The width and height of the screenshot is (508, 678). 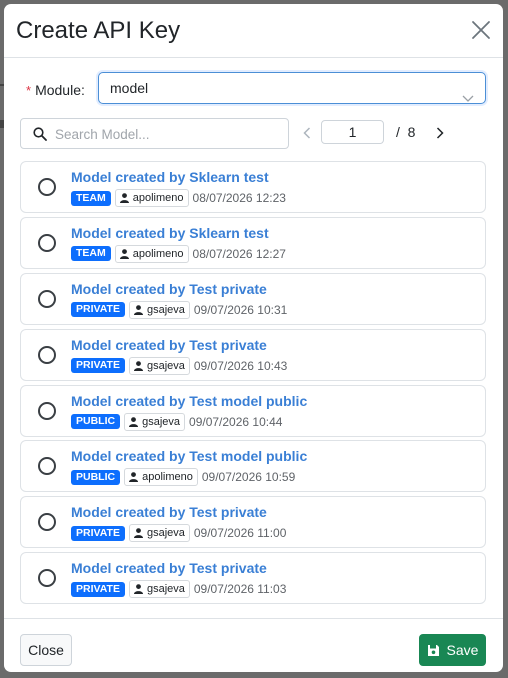 I want to click on created-date: 09/07/2026 10:43, so click(x=240, y=365).